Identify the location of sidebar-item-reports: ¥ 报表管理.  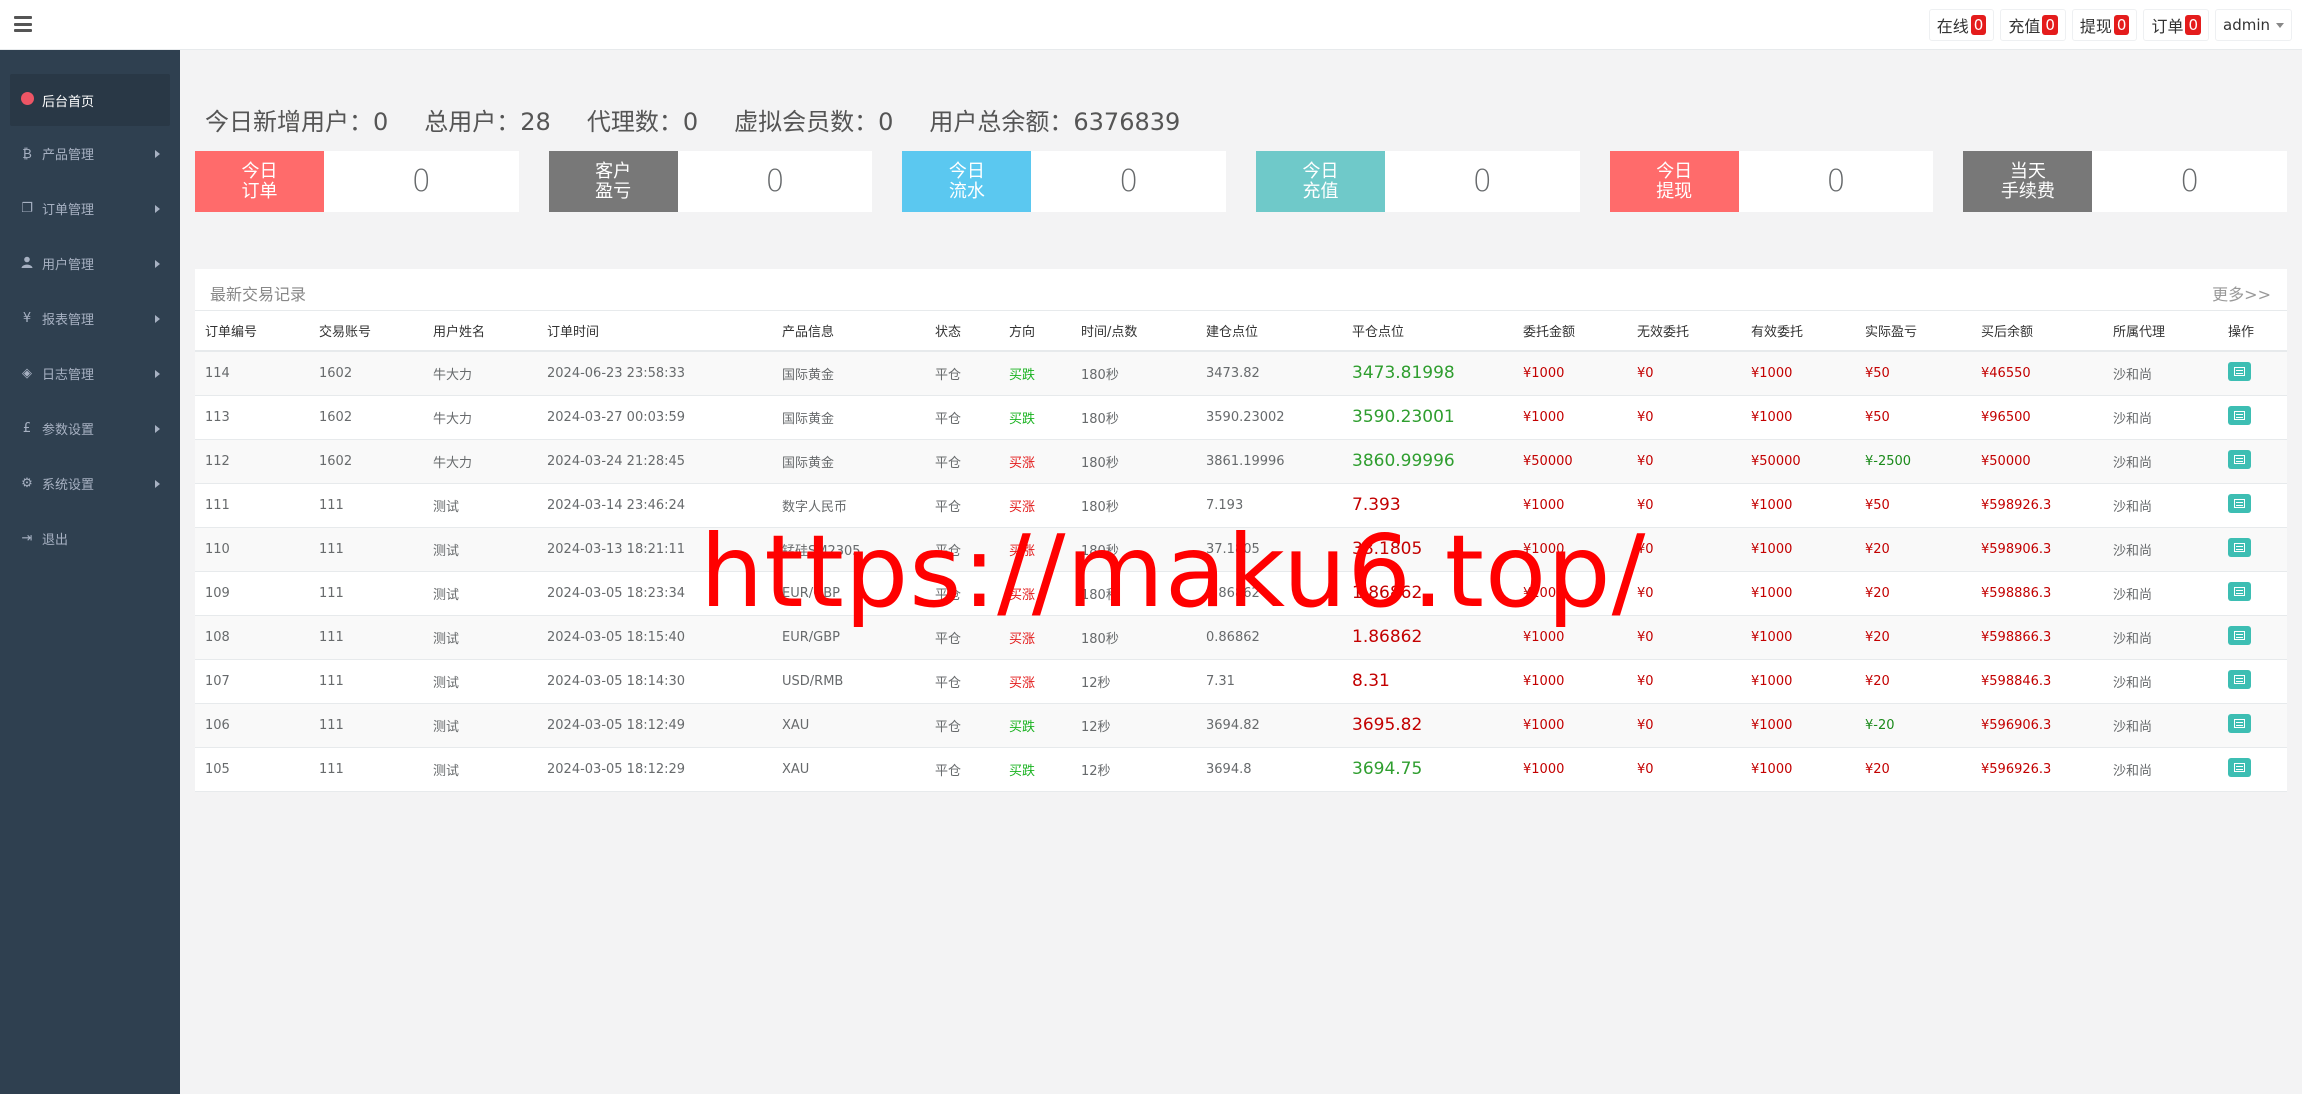
(90, 318).